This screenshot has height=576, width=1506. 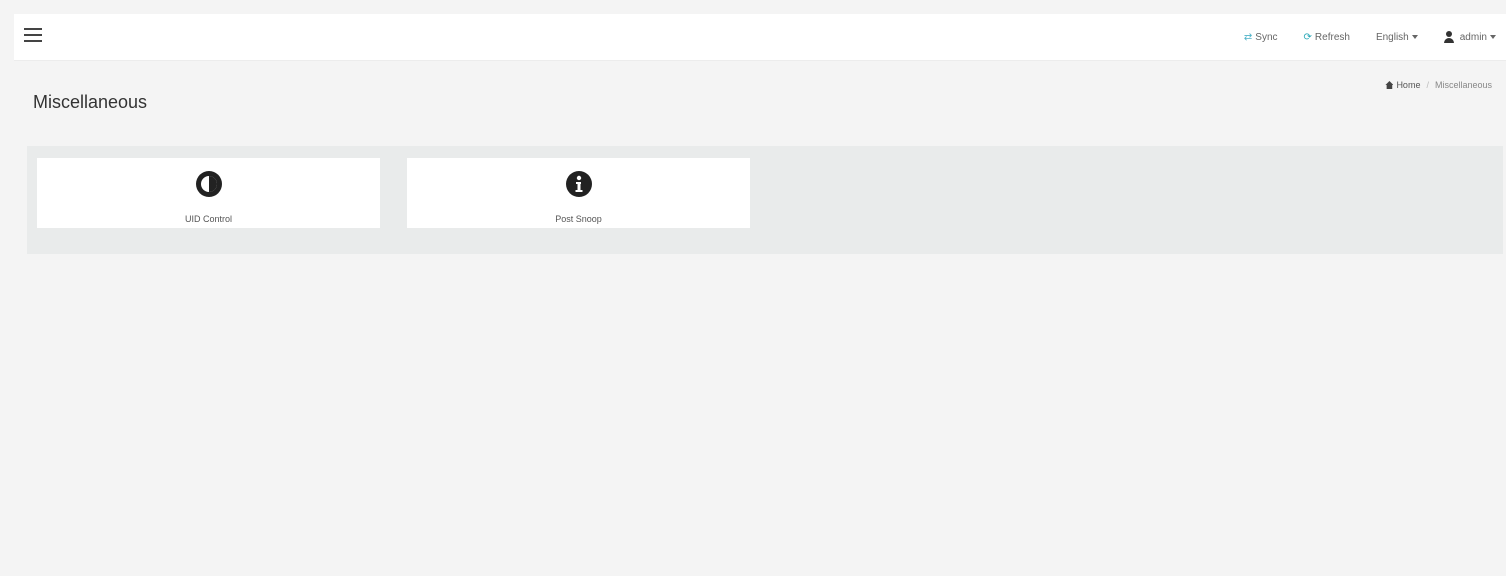 What do you see at coordinates (1392, 37) in the screenshot?
I see `language-label: English` at bounding box center [1392, 37].